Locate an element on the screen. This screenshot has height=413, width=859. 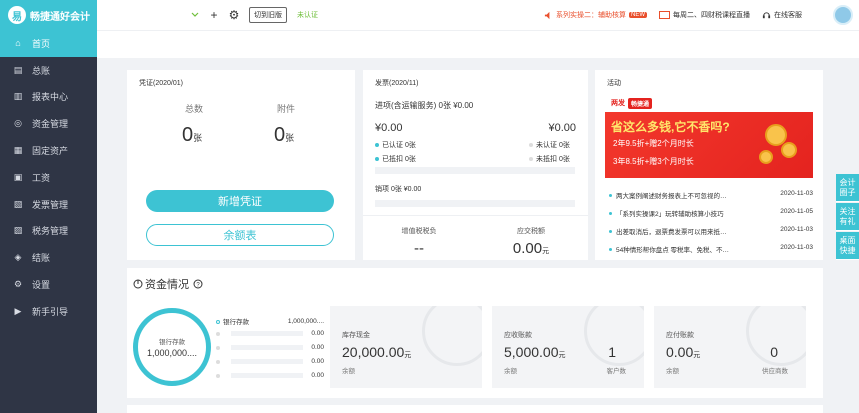
course-schedule-link: 每周二、四财税课程直播 is located at coordinates (704, 15).